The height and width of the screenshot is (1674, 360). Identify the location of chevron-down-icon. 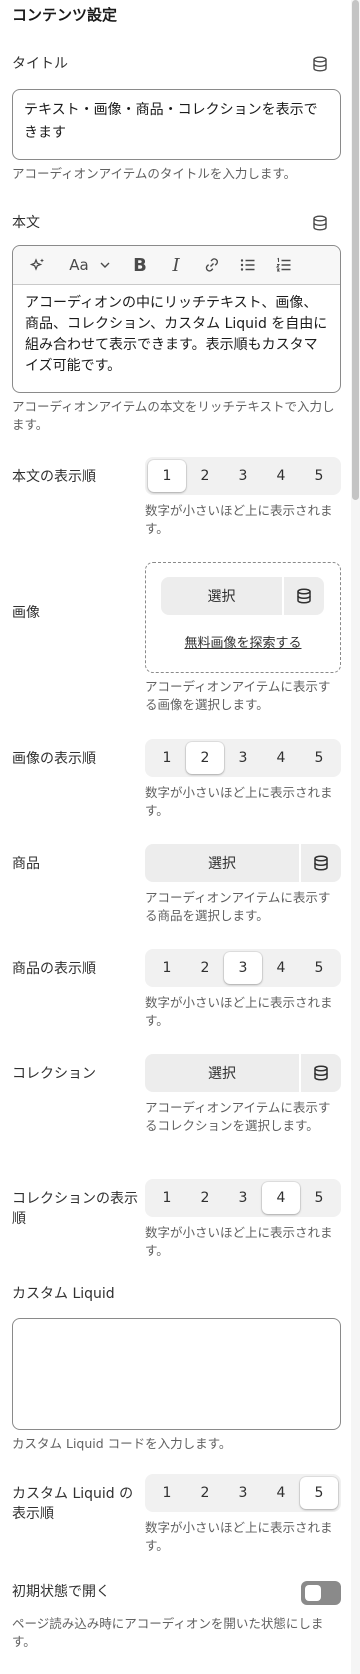
(105, 265).